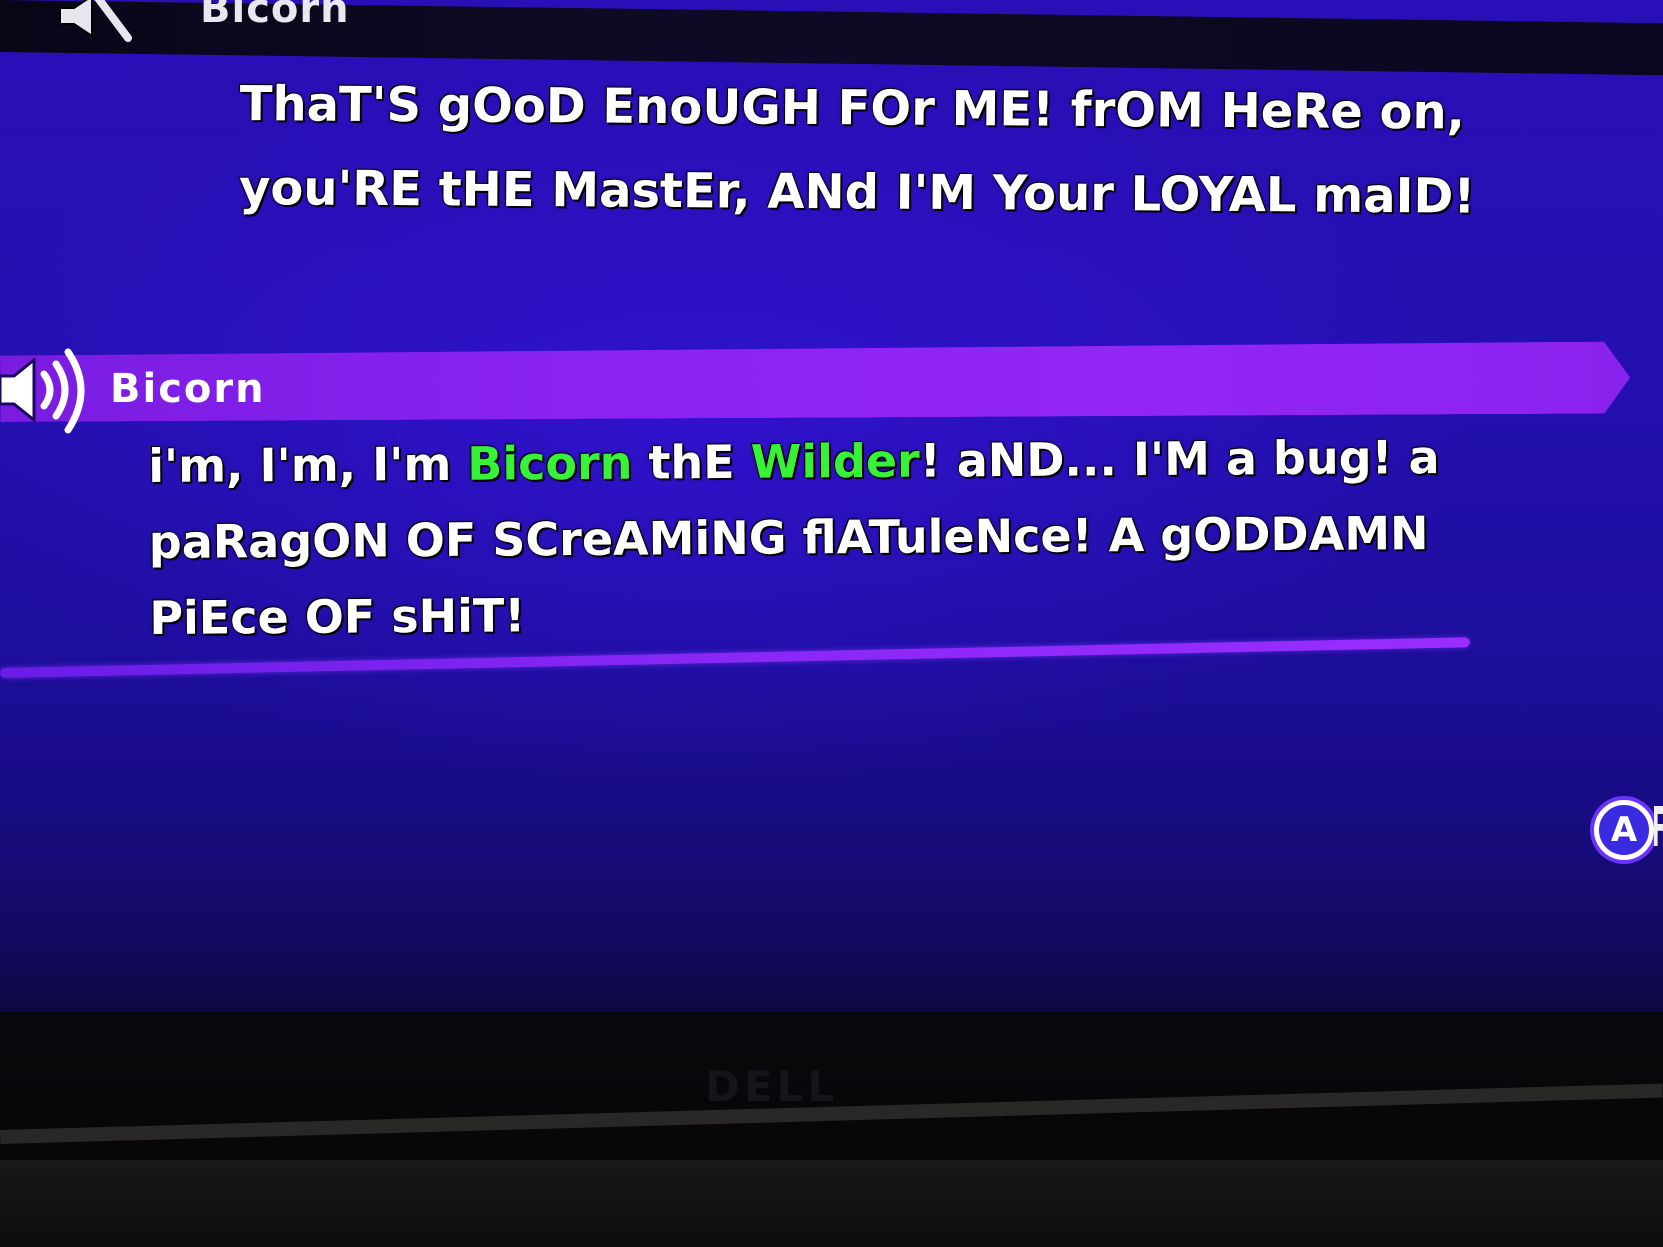  I want to click on speaker-playing-icon, so click(50, 391).